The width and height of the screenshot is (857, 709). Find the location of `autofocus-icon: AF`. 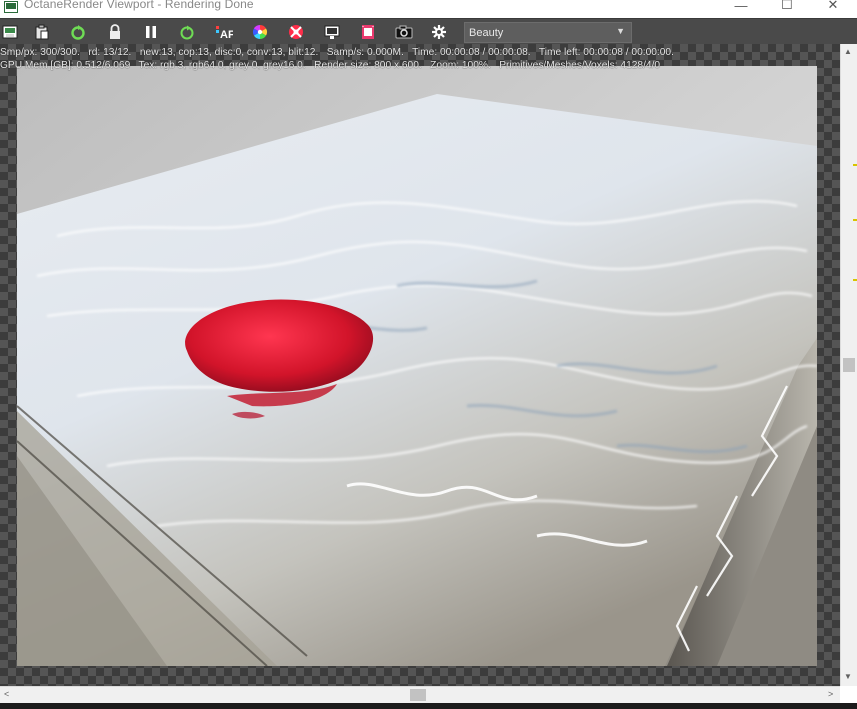

autofocus-icon: AF is located at coordinates (224, 32).